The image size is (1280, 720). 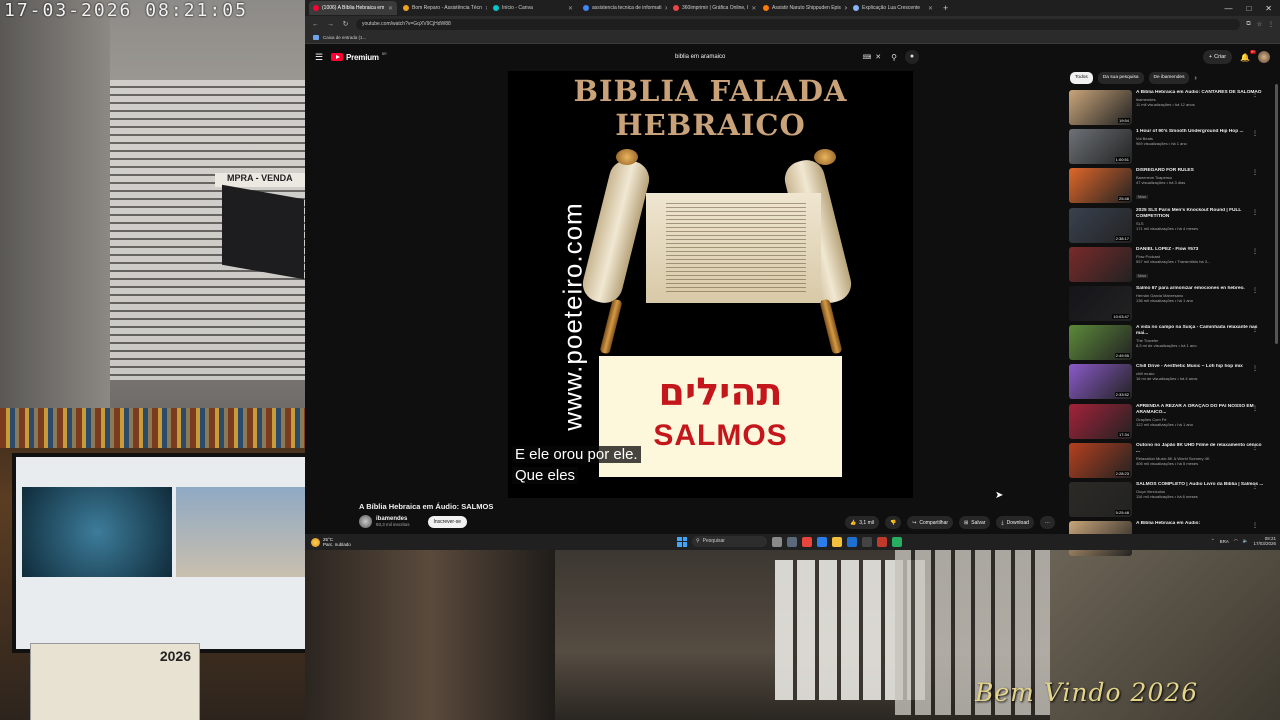 What do you see at coordinates (1213, 541) in the screenshot?
I see `tray-chevron-icon: ⌃` at bounding box center [1213, 541].